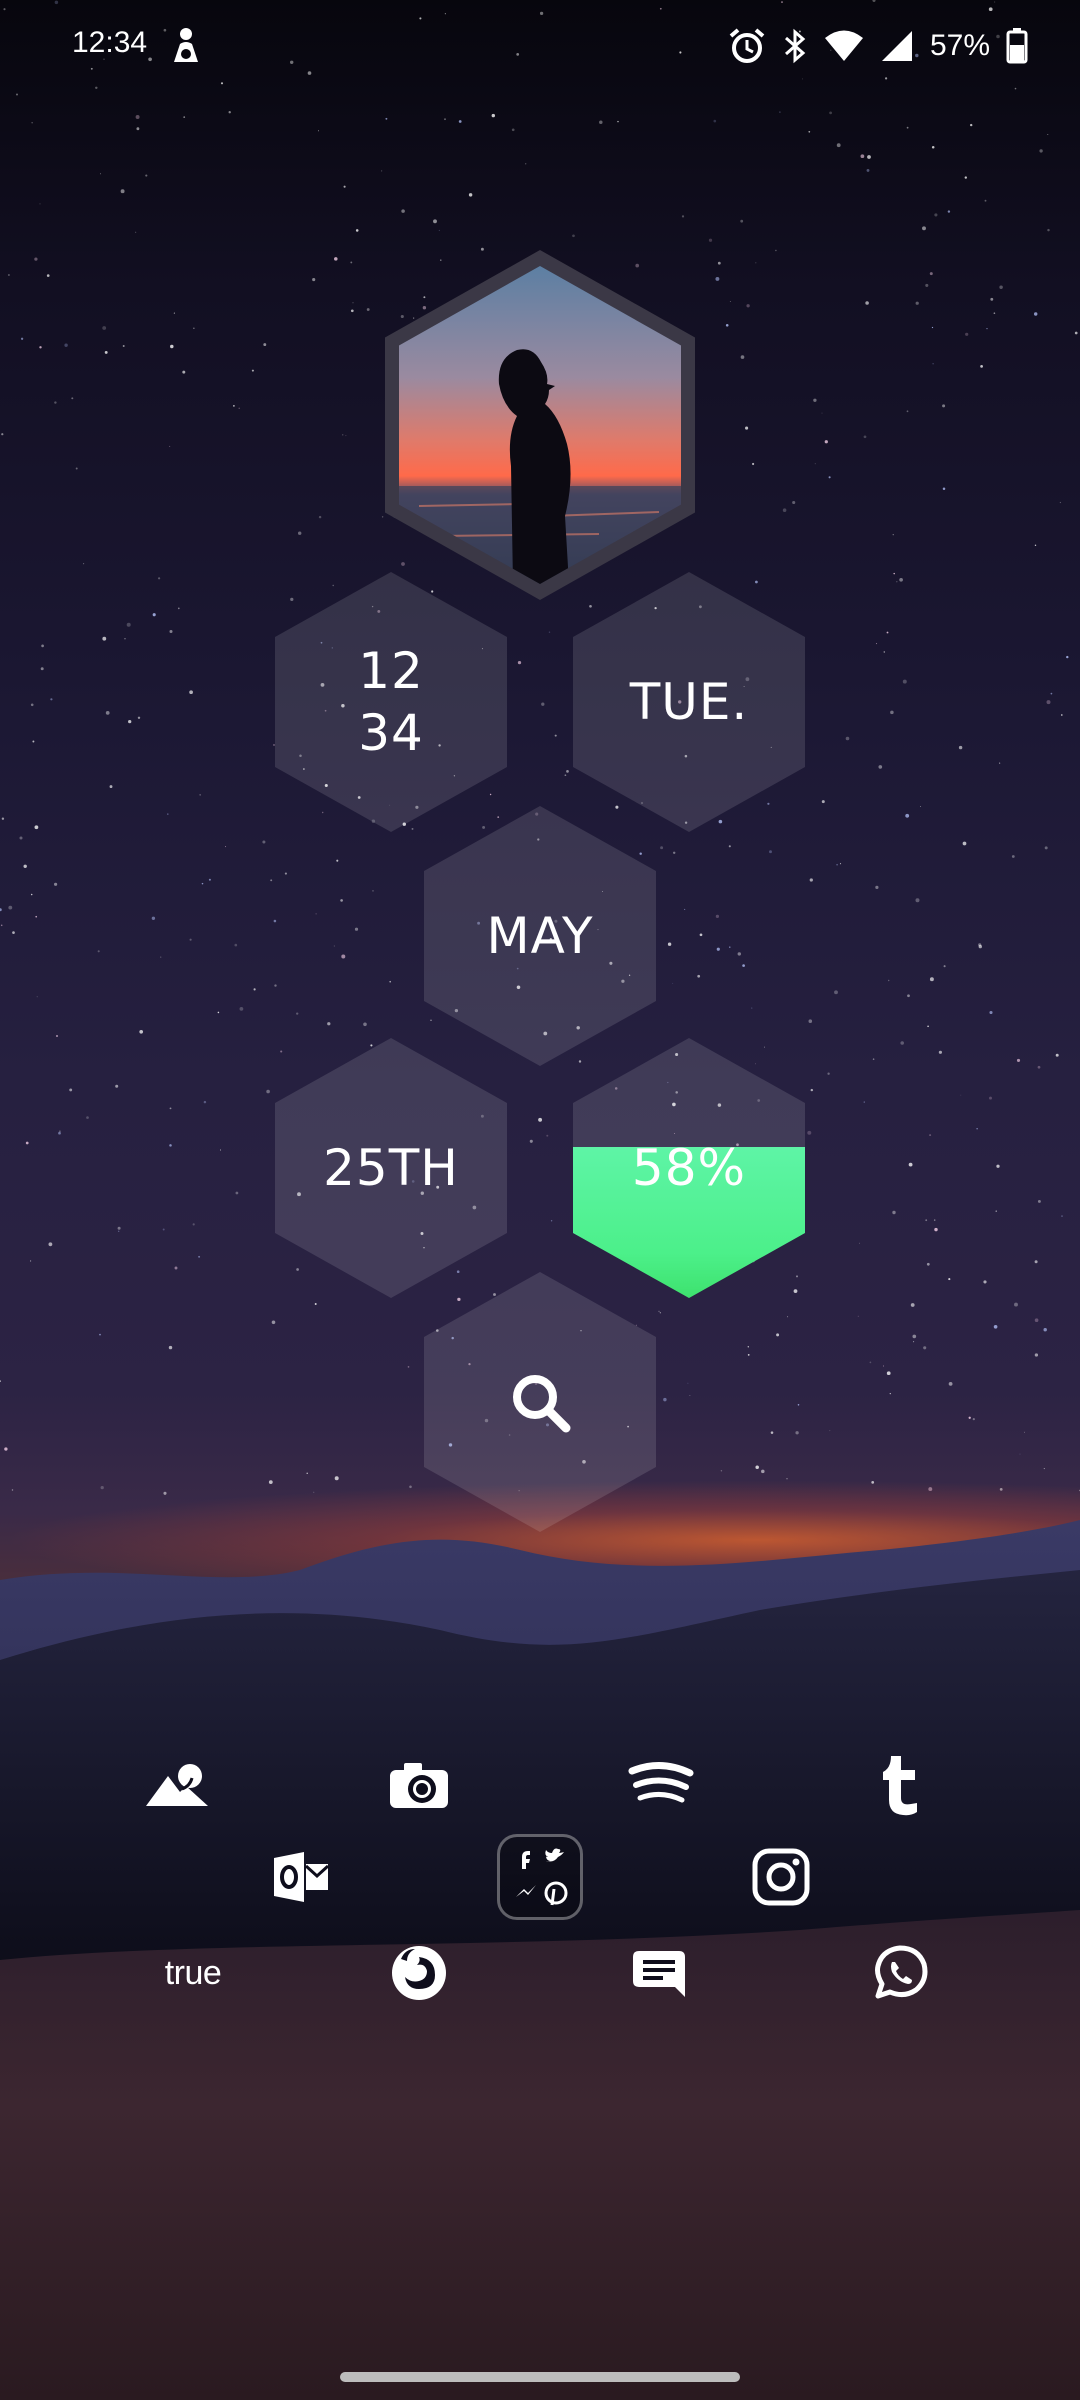  I want to click on outlook-icon, so click(302, 1877).